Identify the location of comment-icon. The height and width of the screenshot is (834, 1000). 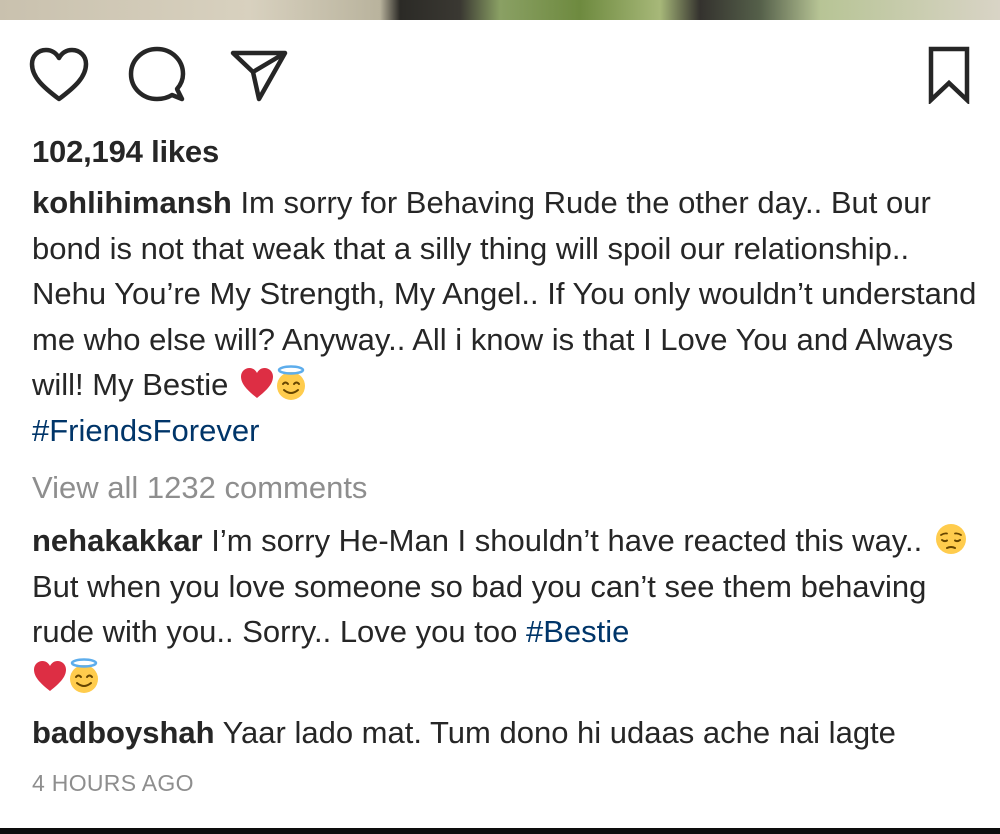
(157, 74).